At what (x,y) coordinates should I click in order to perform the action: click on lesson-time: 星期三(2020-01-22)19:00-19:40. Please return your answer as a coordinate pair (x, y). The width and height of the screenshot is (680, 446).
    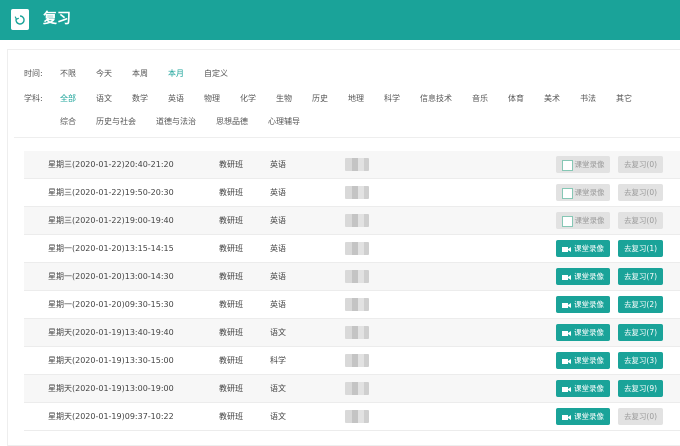
    Looking at the image, I should click on (111, 220).